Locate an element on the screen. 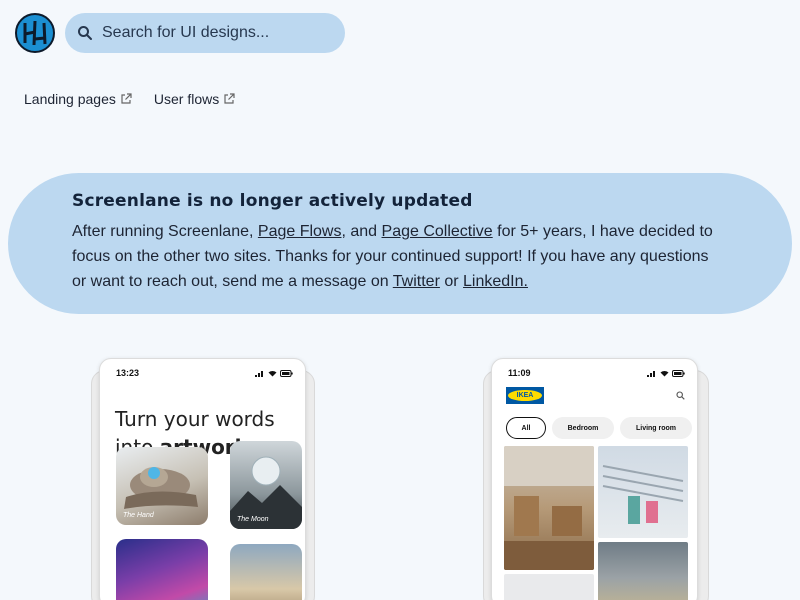  ikea-logo-text: IKEA is located at coordinates (525, 395).